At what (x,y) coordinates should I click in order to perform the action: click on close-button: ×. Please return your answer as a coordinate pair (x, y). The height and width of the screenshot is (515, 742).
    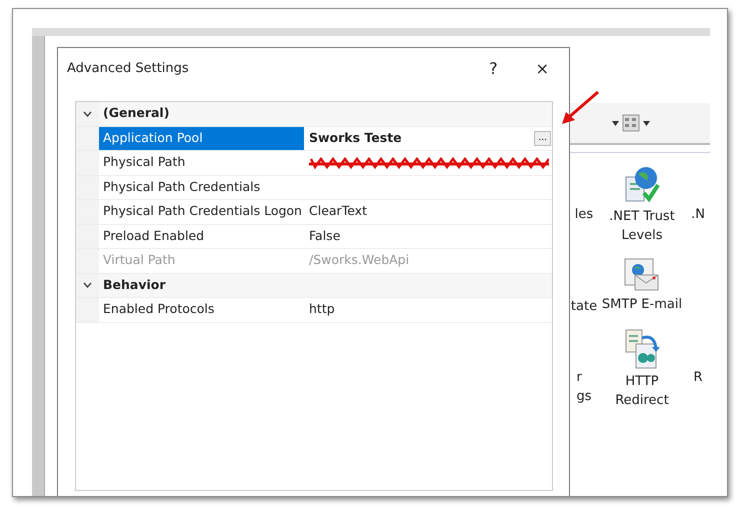
    Looking at the image, I should click on (542, 68).